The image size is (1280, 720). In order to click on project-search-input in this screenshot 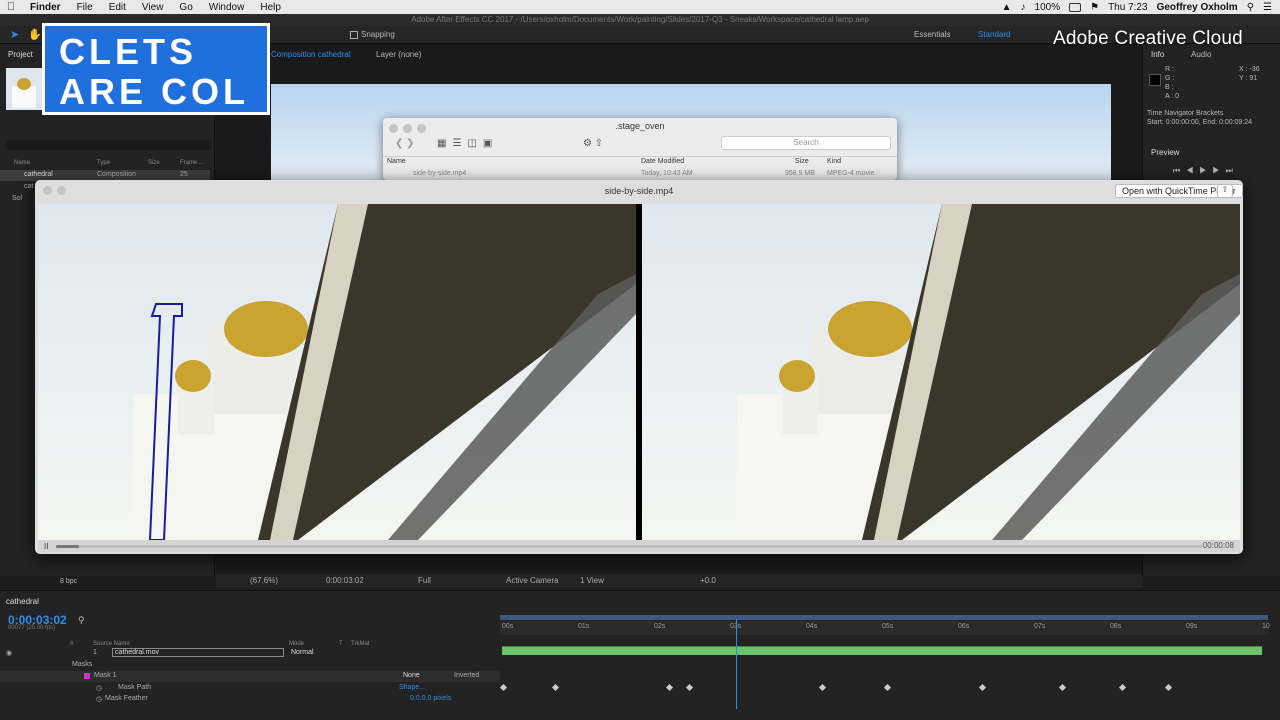, I will do `click(108, 145)`.